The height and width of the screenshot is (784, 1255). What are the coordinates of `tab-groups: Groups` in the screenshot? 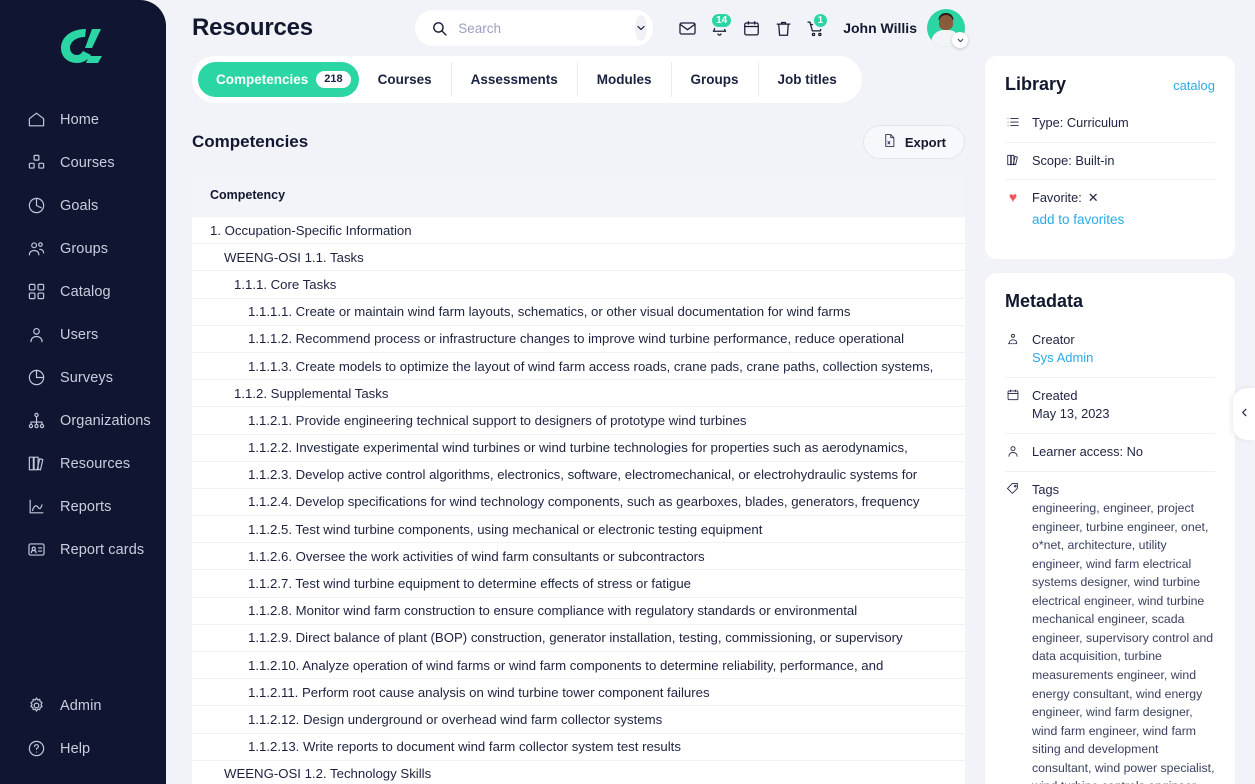 It's located at (715, 79).